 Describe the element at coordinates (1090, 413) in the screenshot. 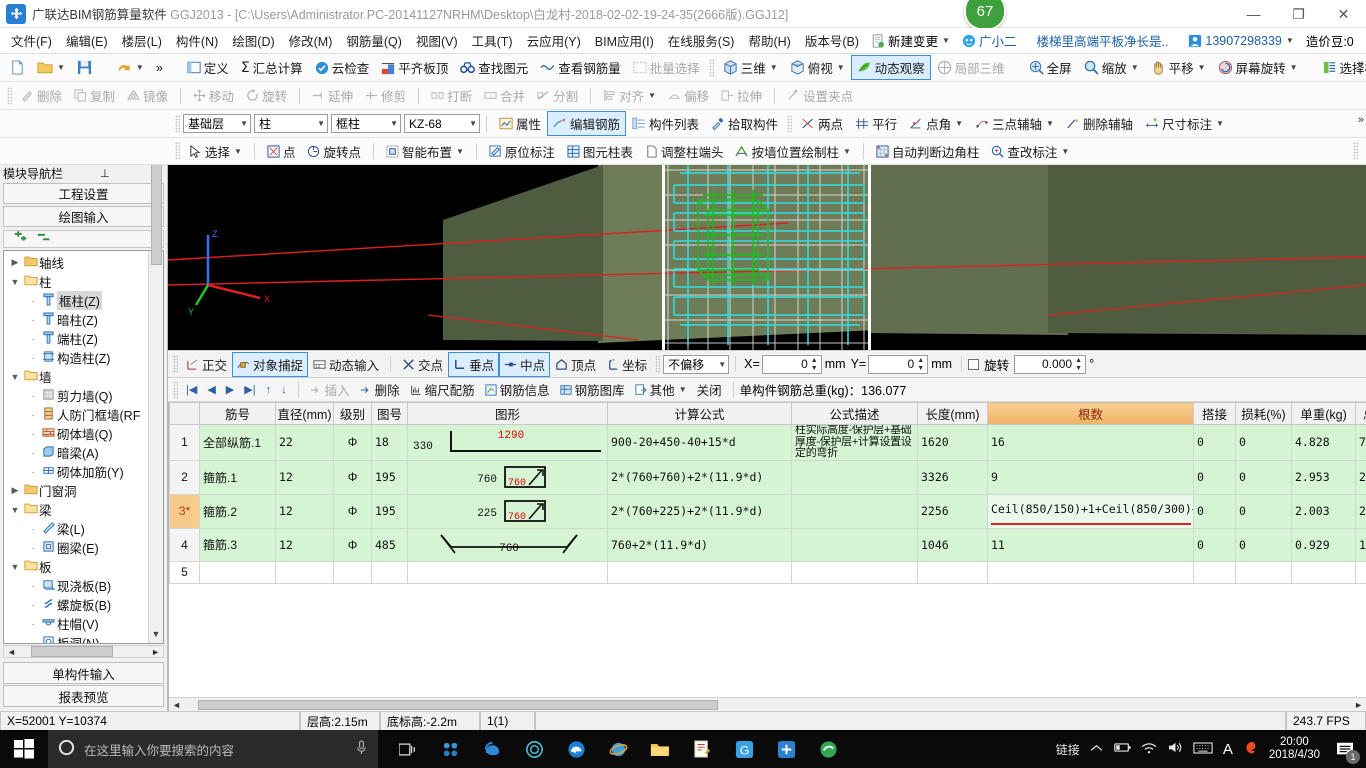

I see `table-header-count: 根数` at that location.